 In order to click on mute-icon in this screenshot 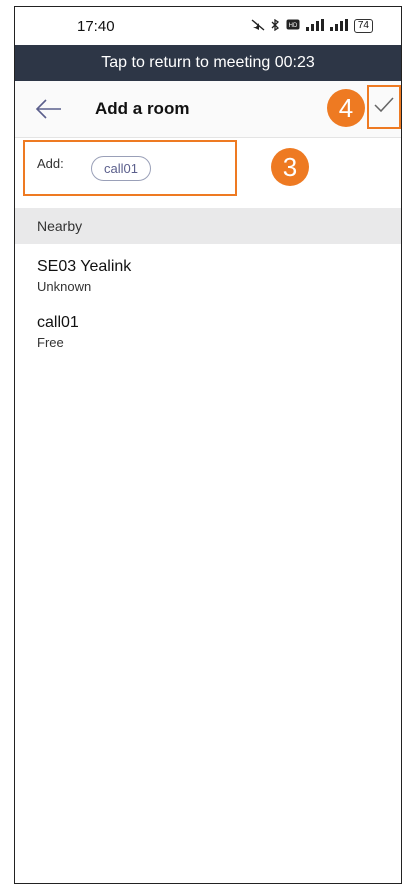, I will do `click(258, 26)`.